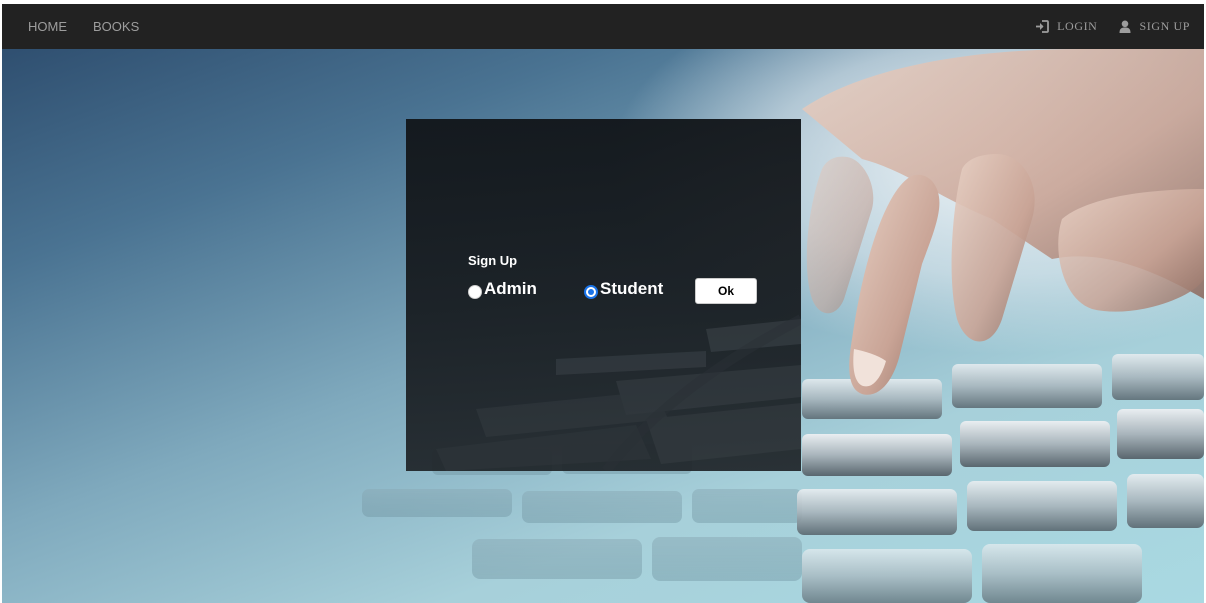  I want to click on nav-signup-link: SIGN UP, so click(1154, 26).